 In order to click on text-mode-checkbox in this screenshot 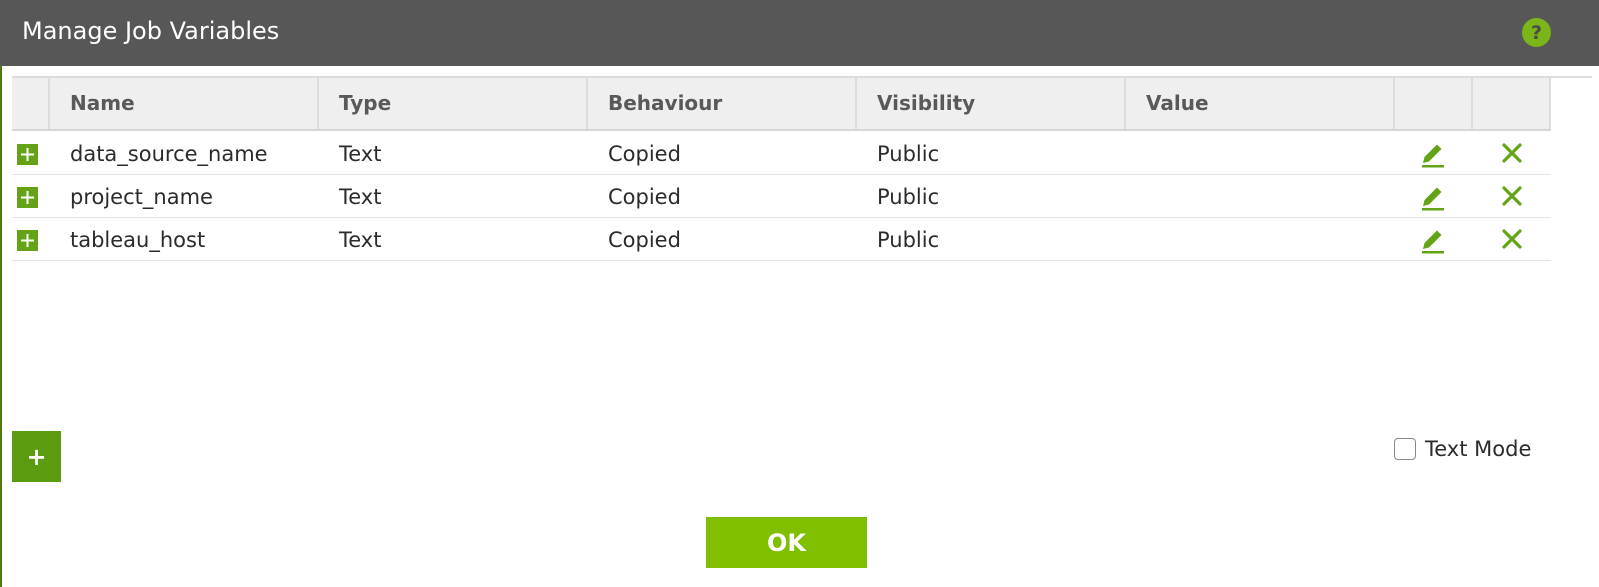, I will do `click(1405, 449)`.